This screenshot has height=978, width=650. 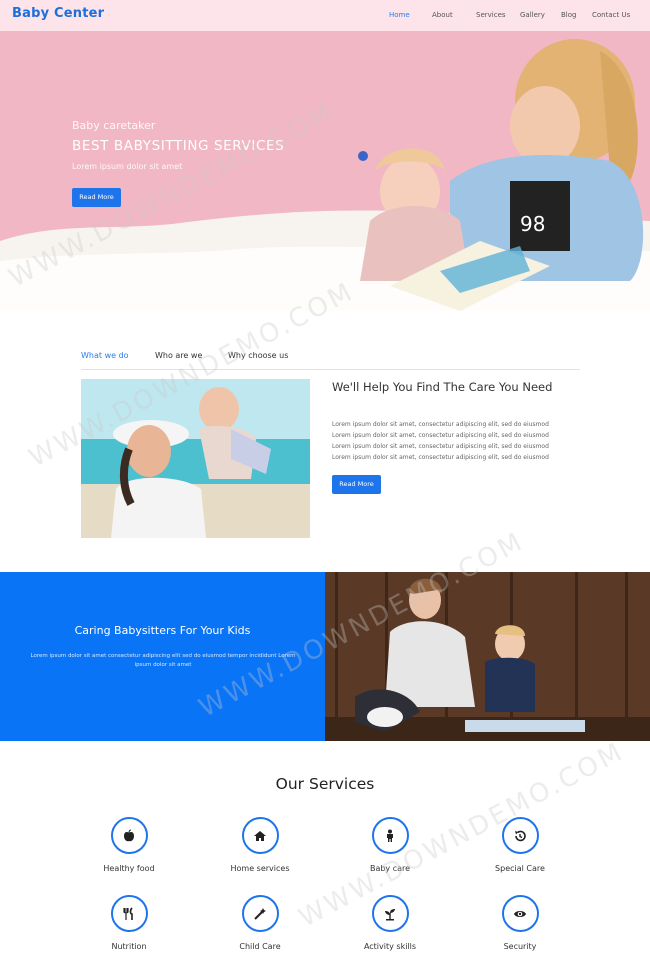 I want to click on nav-home: Home, so click(x=399, y=15).